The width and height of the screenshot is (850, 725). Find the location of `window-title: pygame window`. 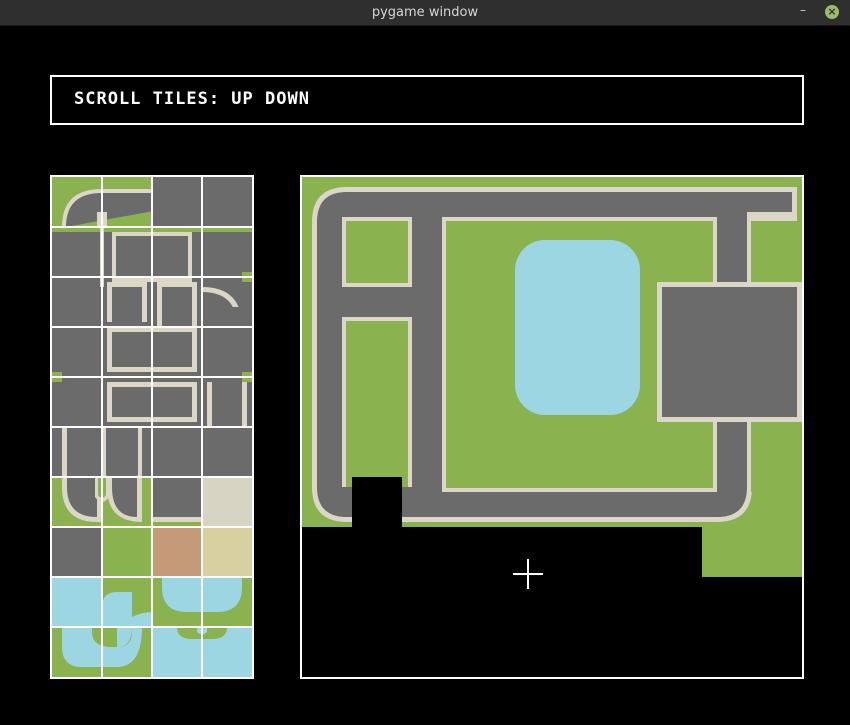

window-title: pygame window is located at coordinates (425, 12).